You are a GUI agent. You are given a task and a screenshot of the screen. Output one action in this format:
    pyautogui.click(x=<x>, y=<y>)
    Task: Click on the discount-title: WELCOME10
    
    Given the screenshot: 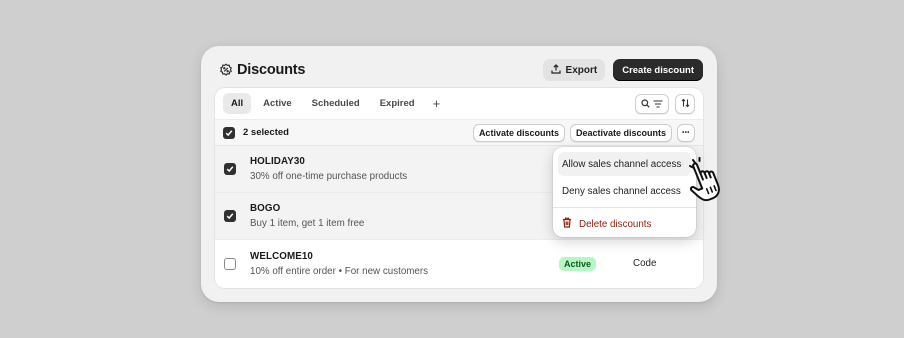 What is the action you would take?
    pyautogui.click(x=281, y=256)
    